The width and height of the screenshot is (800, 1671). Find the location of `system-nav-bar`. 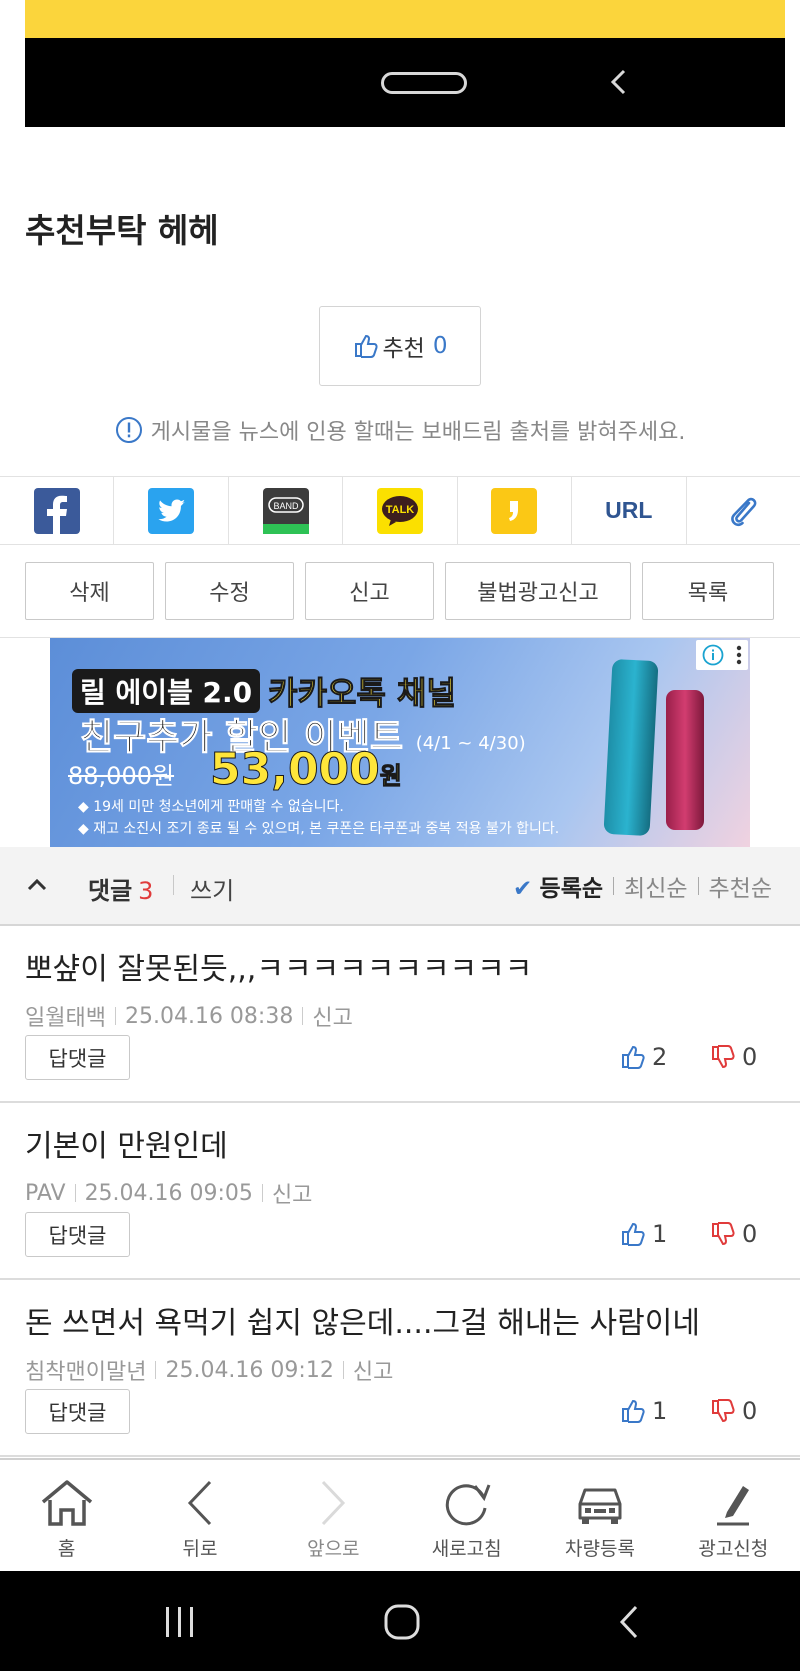

system-nav-bar is located at coordinates (400, 1621).